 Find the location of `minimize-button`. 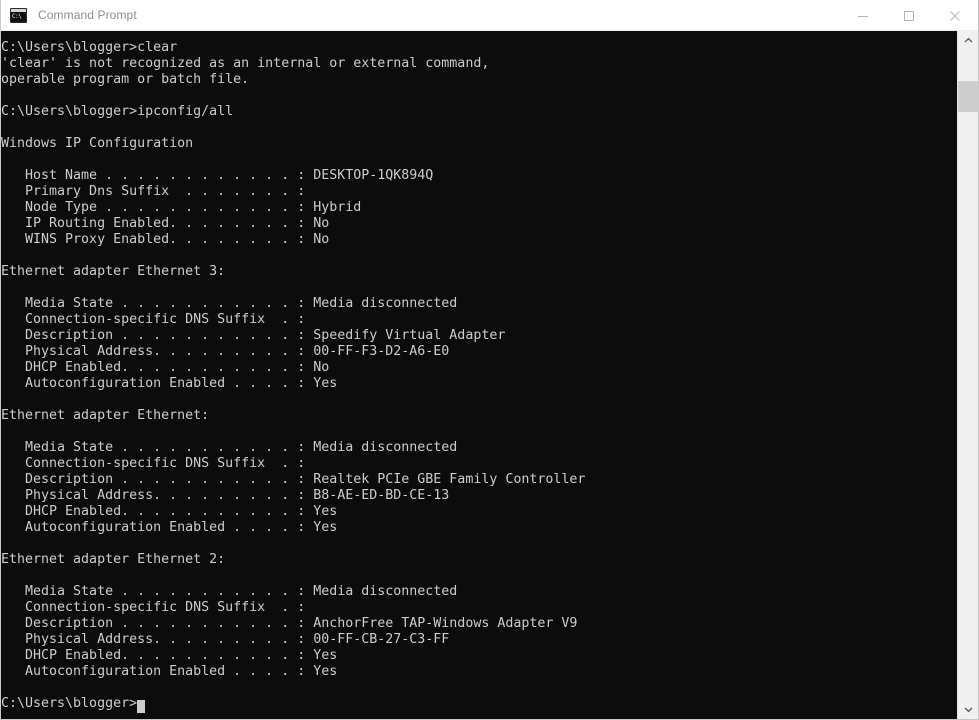

minimize-button is located at coordinates (863, 15).